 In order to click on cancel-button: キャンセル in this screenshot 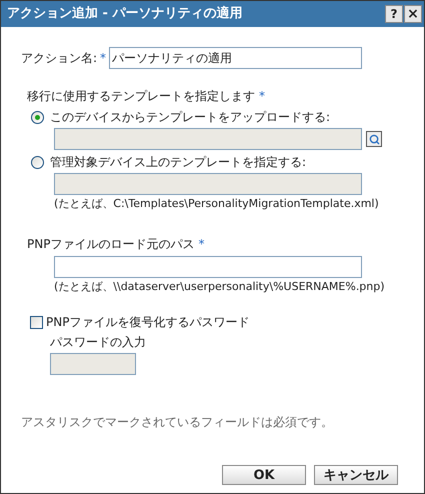, I will do `click(356, 475)`.